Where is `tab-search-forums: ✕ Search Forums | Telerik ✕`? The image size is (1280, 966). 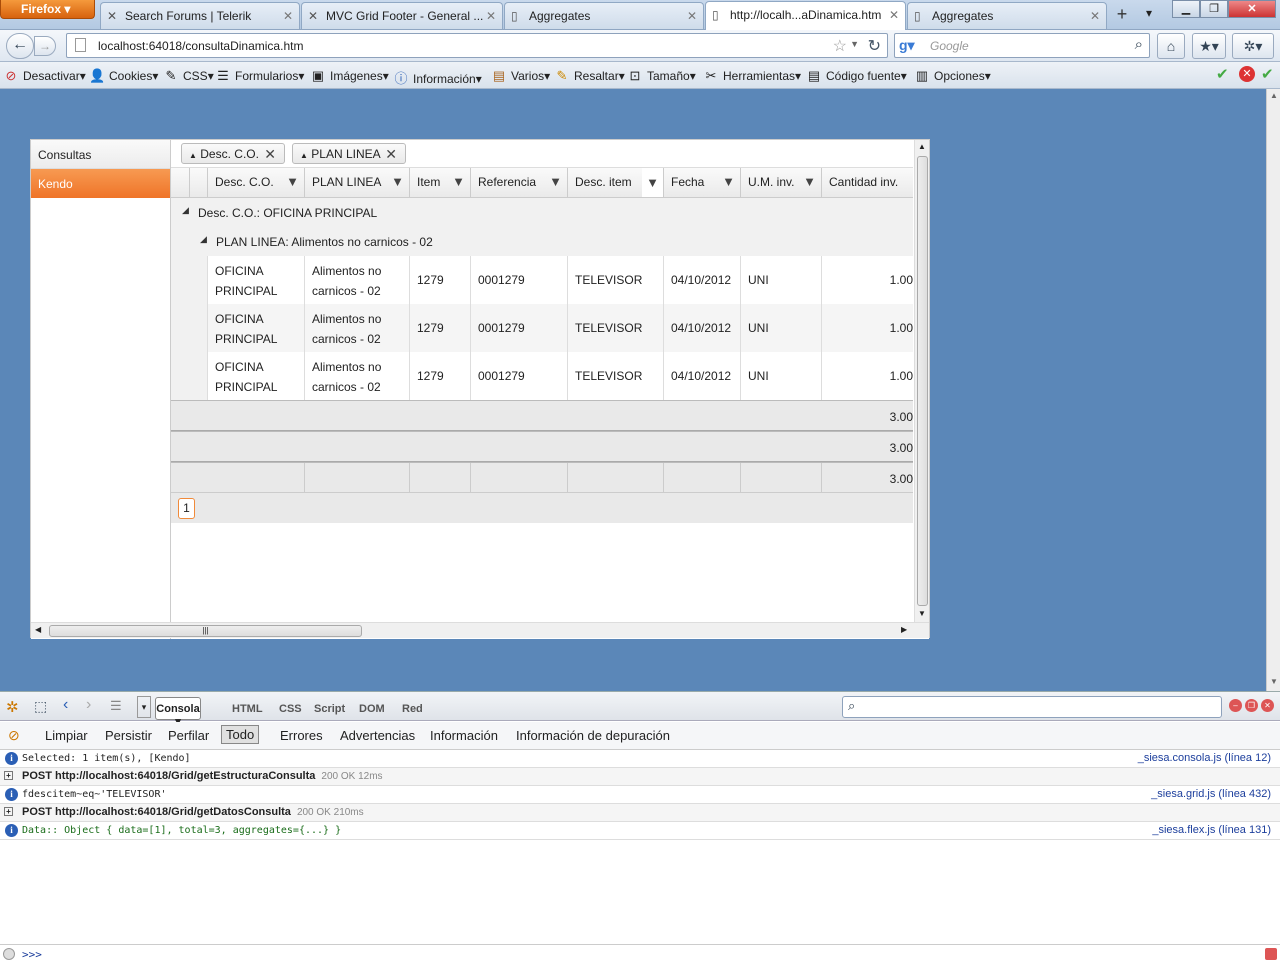 tab-search-forums: ✕ Search Forums | Telerik ✕ is located at coordinates (200, 15).